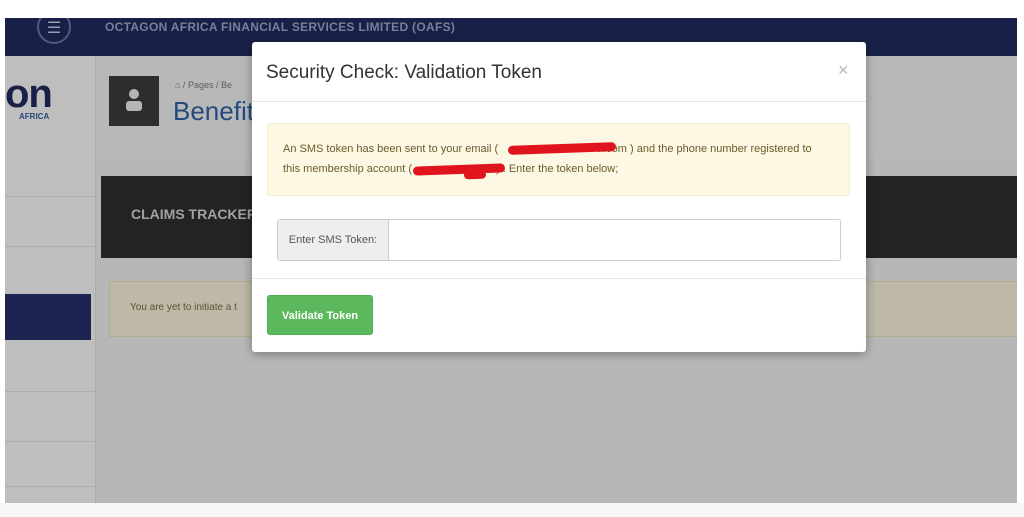 The height and width of the screenshot is (517, 1024). What do you see at coordinates (843, 70) in the screenshot?
I see `close-icon: ×` at bounding box center [843, 70].